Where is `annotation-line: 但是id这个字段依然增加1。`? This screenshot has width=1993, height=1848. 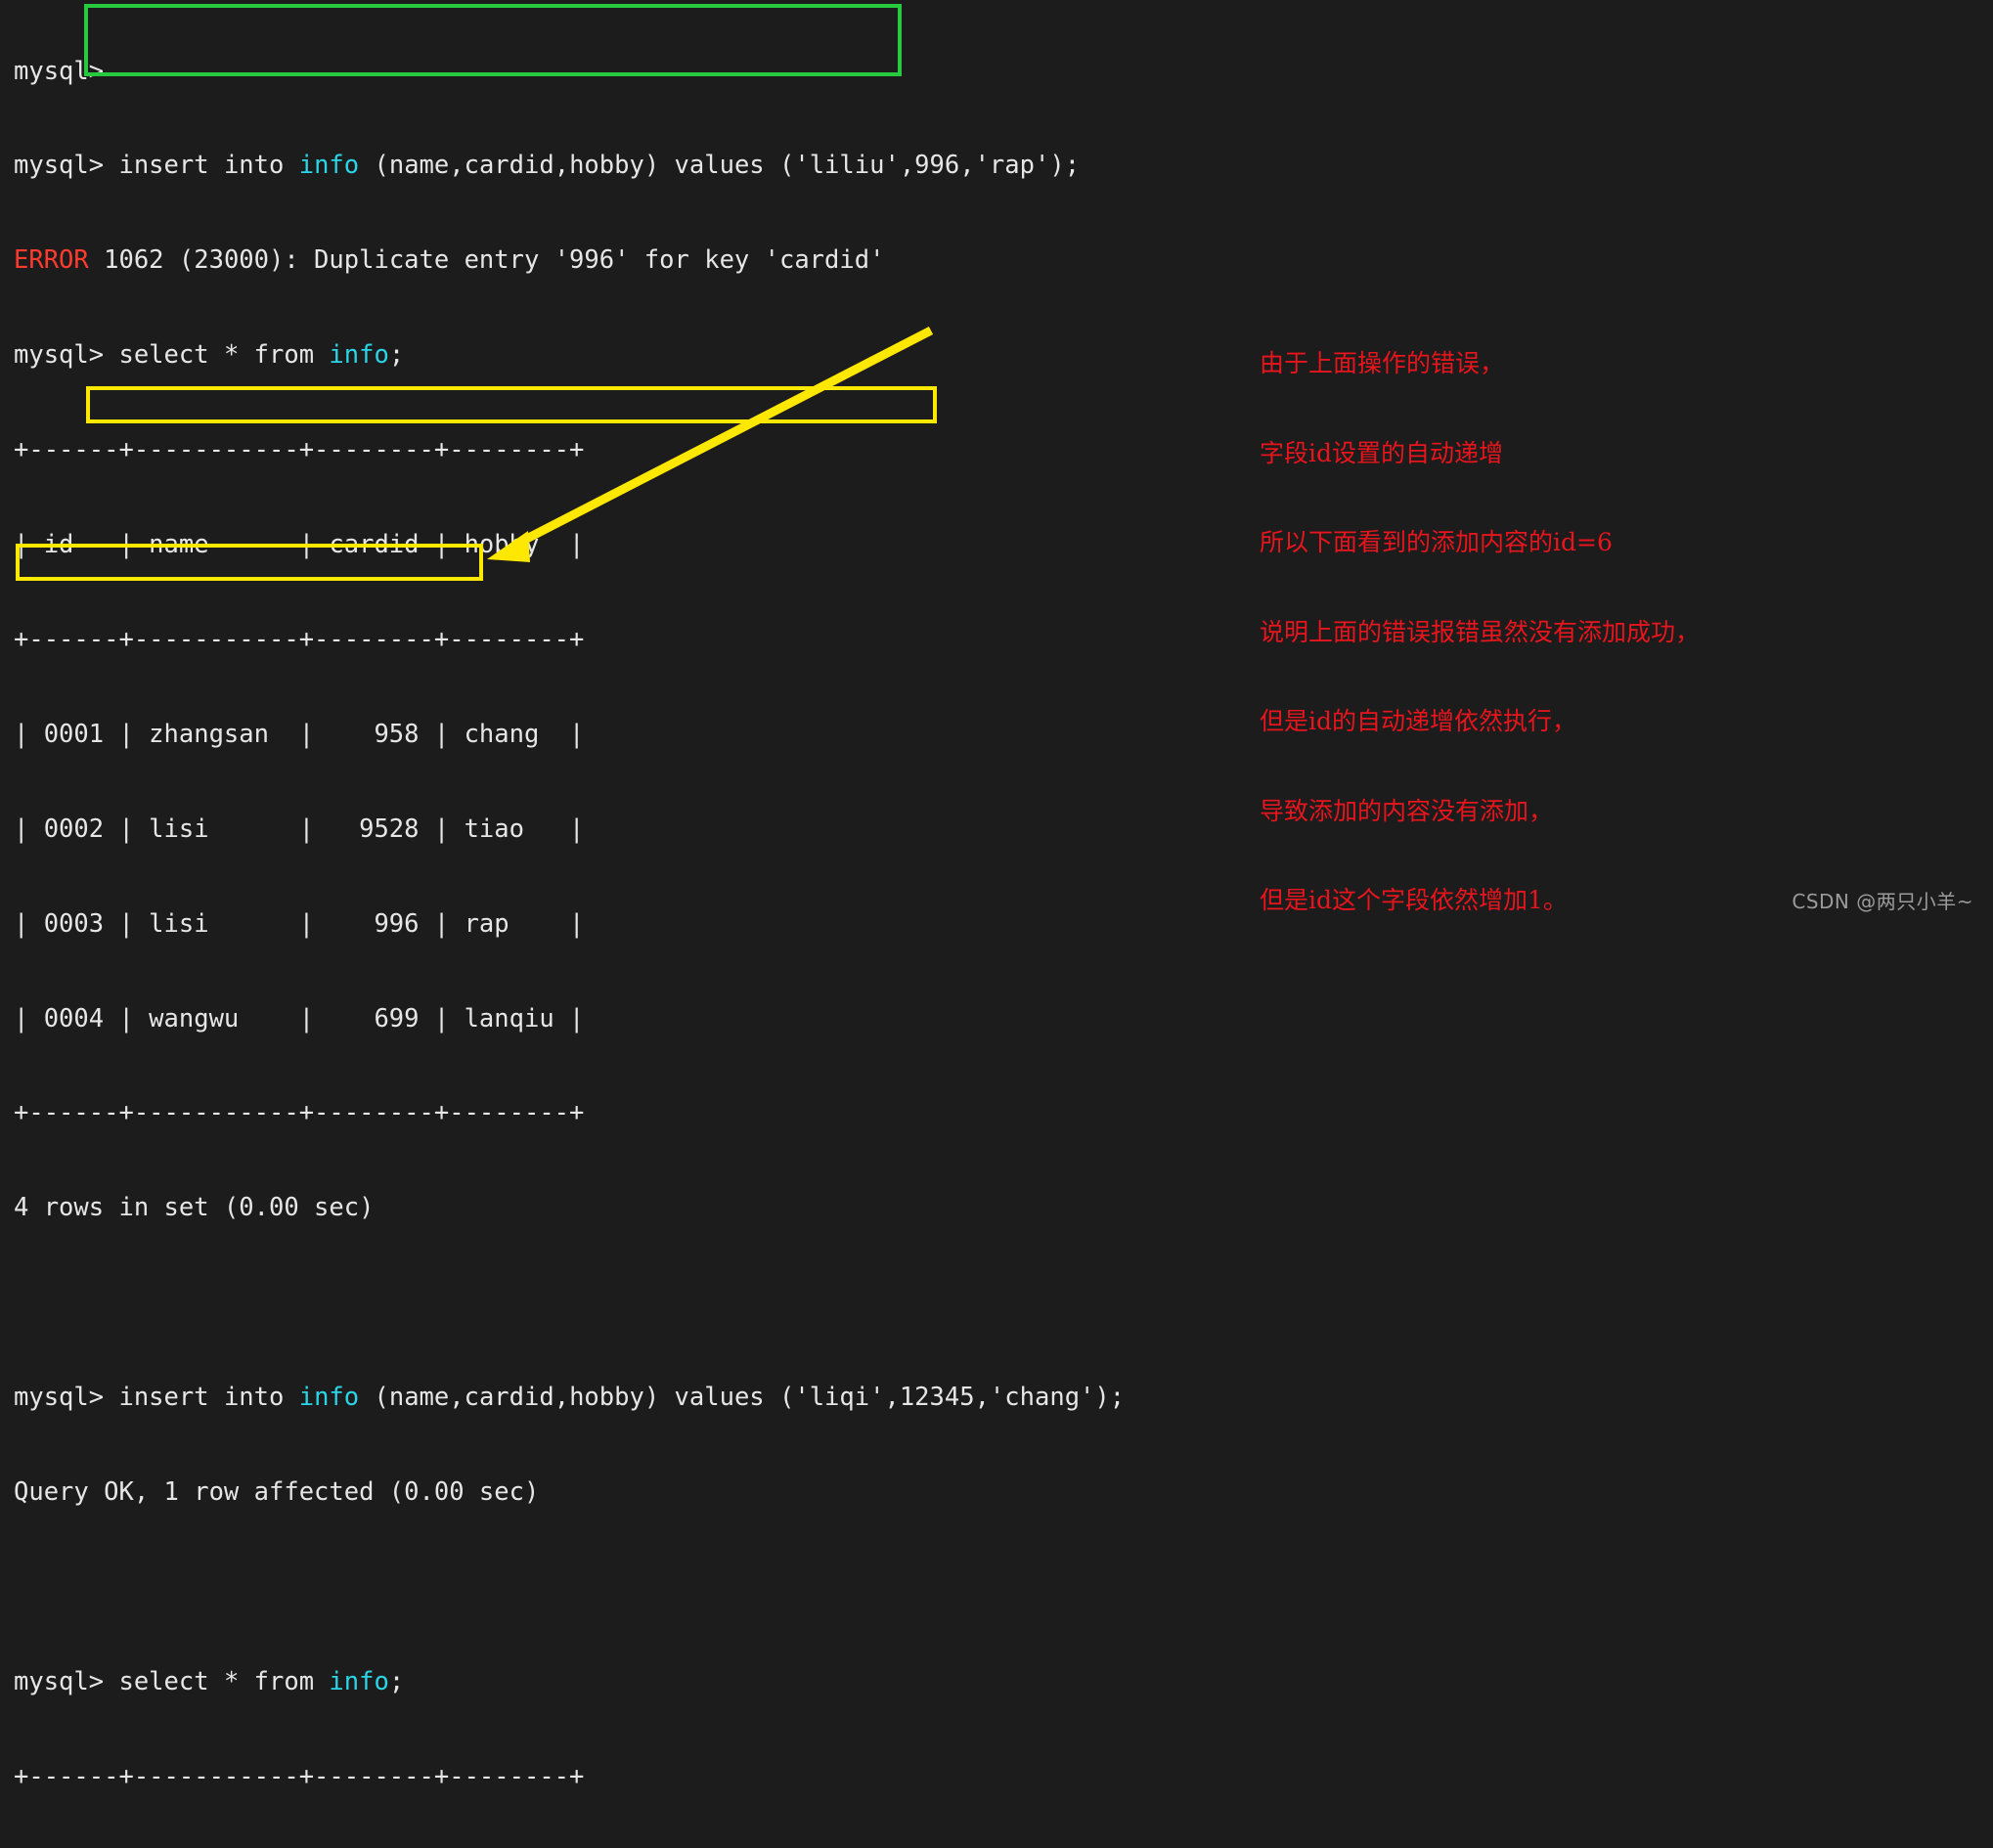
annotation-line: 但是id这个字段依然增加1。 is located at coordinates (1414, 900).